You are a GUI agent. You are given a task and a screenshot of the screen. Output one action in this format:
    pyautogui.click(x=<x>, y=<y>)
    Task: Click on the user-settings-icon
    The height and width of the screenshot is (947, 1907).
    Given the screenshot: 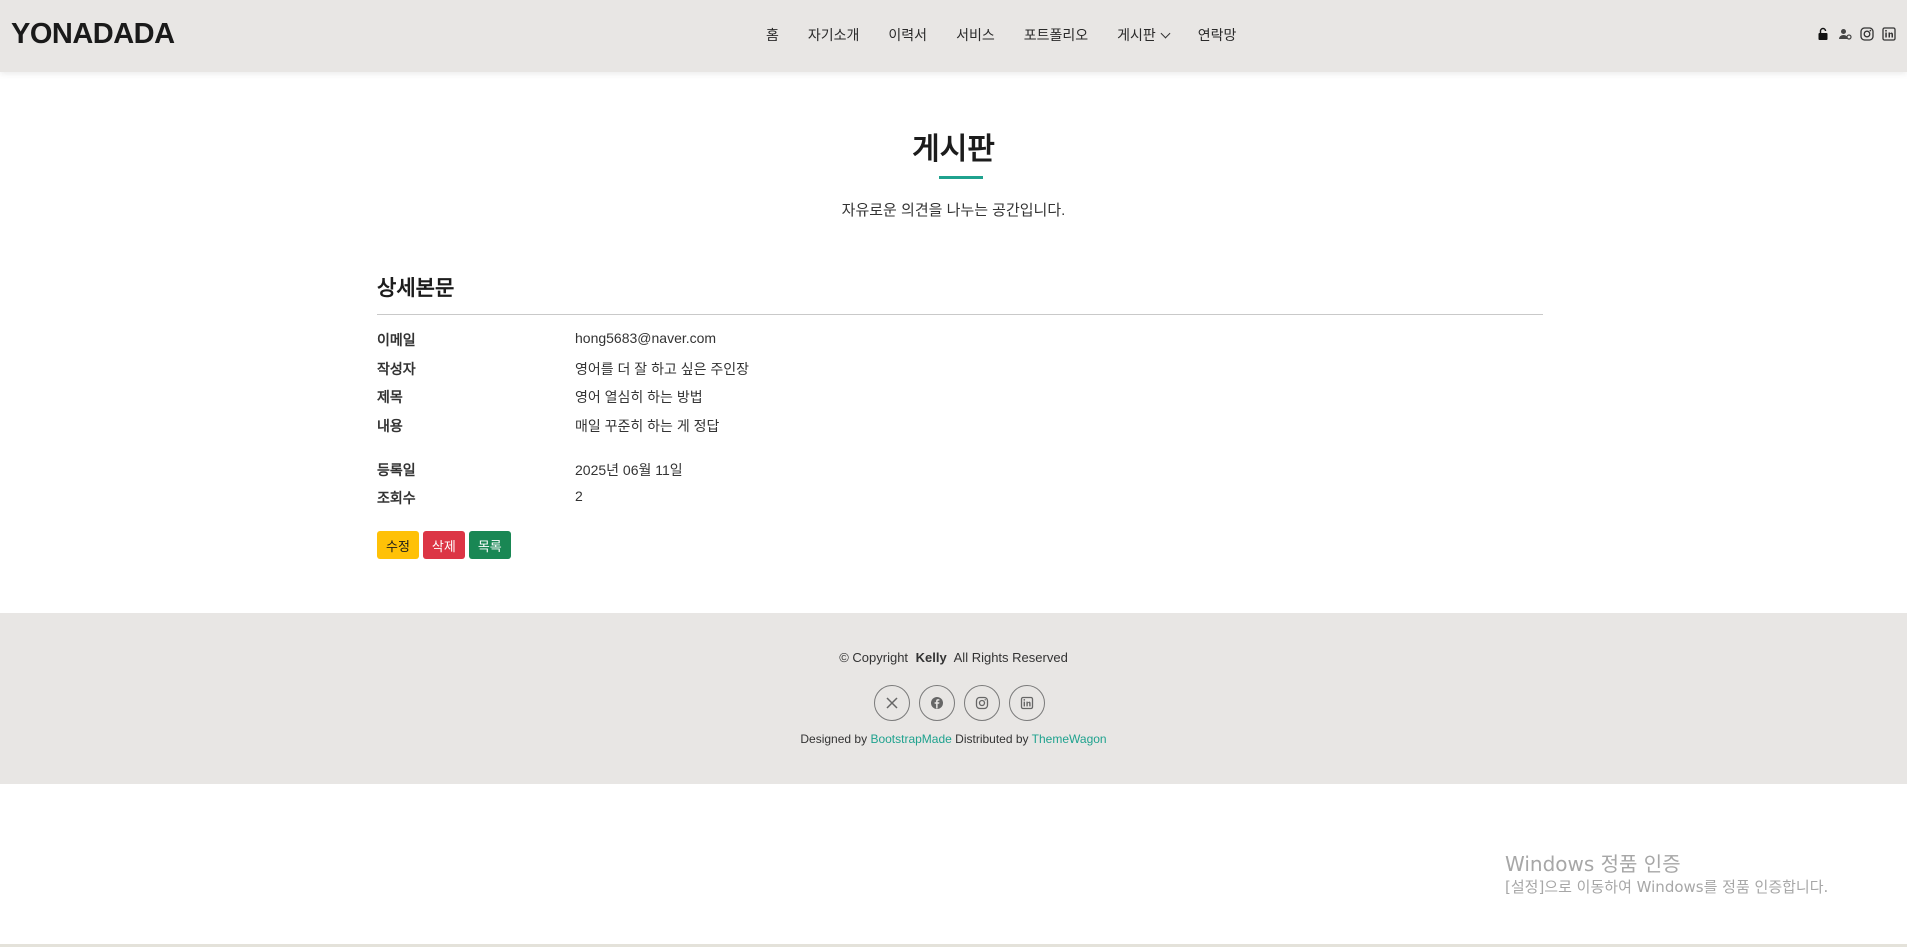 What is the action you would take?
    pyautogui.click(x=1845, y=34)
    